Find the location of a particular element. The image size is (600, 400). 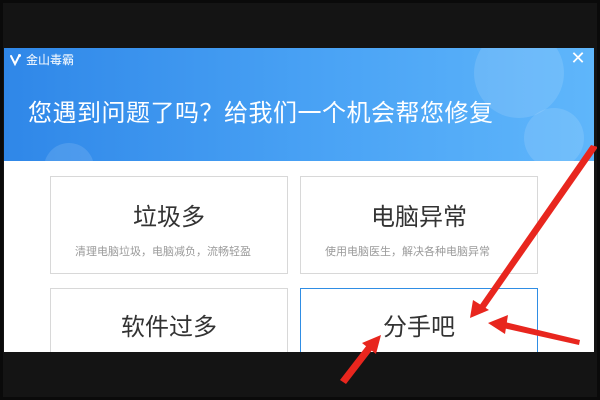

card-title: 分手吧 is located at coordinates (419, 327).